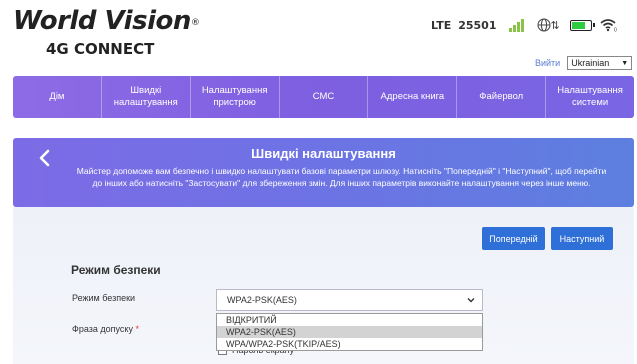 The height and width of the screenshot is (364, 637). I want to click on network-type: LTE, so click(441, 25).